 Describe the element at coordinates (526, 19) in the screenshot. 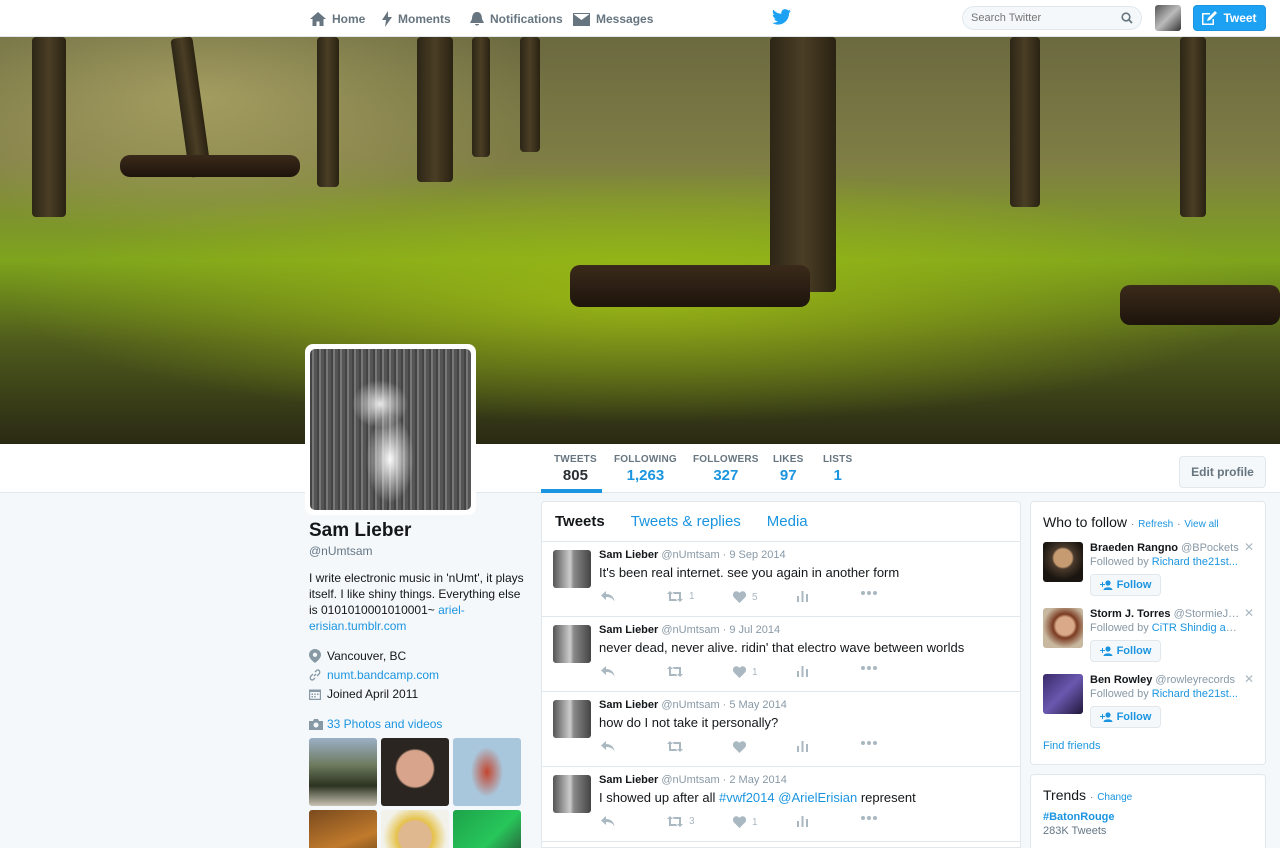

I see `nav-notifications-label: Notifications` at that location.